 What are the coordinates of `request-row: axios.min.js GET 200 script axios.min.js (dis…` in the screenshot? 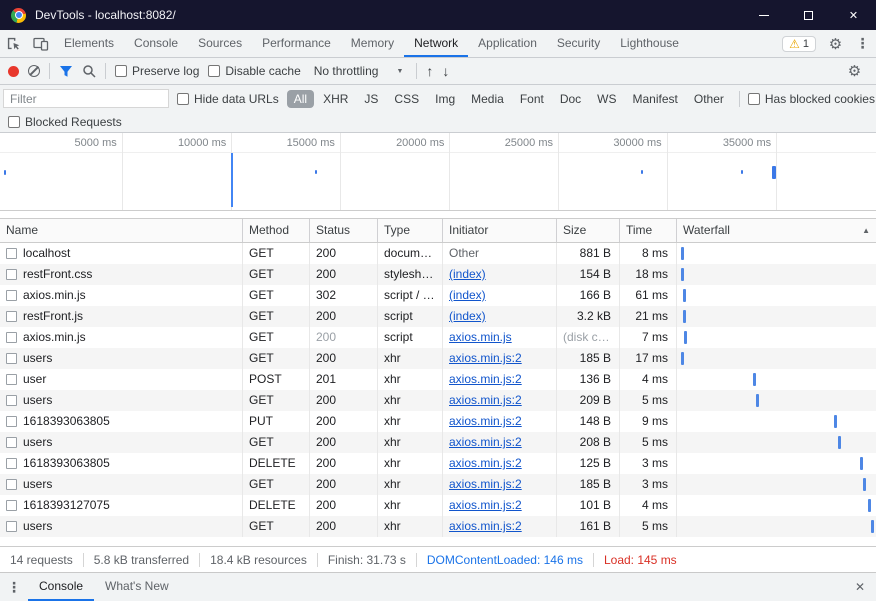 It's located at (438, 337).